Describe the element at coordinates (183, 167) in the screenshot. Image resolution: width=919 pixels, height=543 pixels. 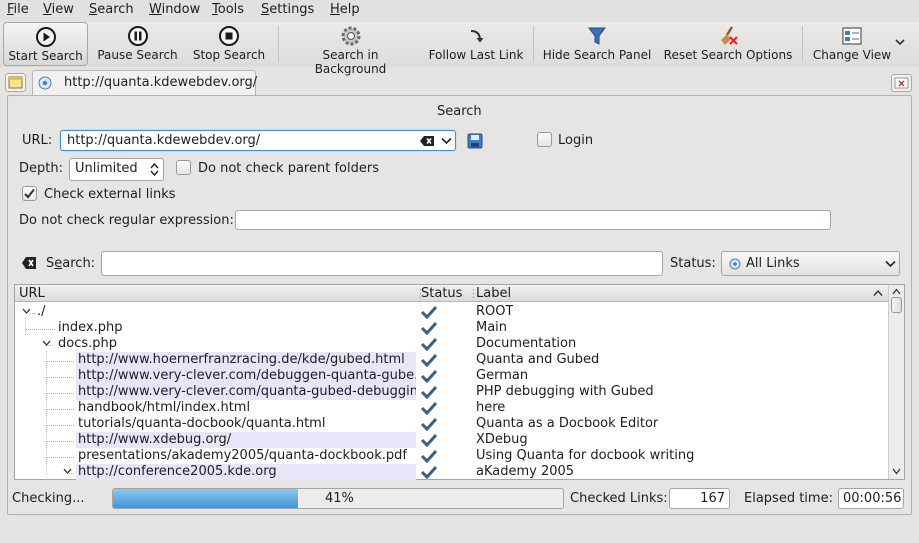
I see `no-parent-folders-checkbox` at that location.